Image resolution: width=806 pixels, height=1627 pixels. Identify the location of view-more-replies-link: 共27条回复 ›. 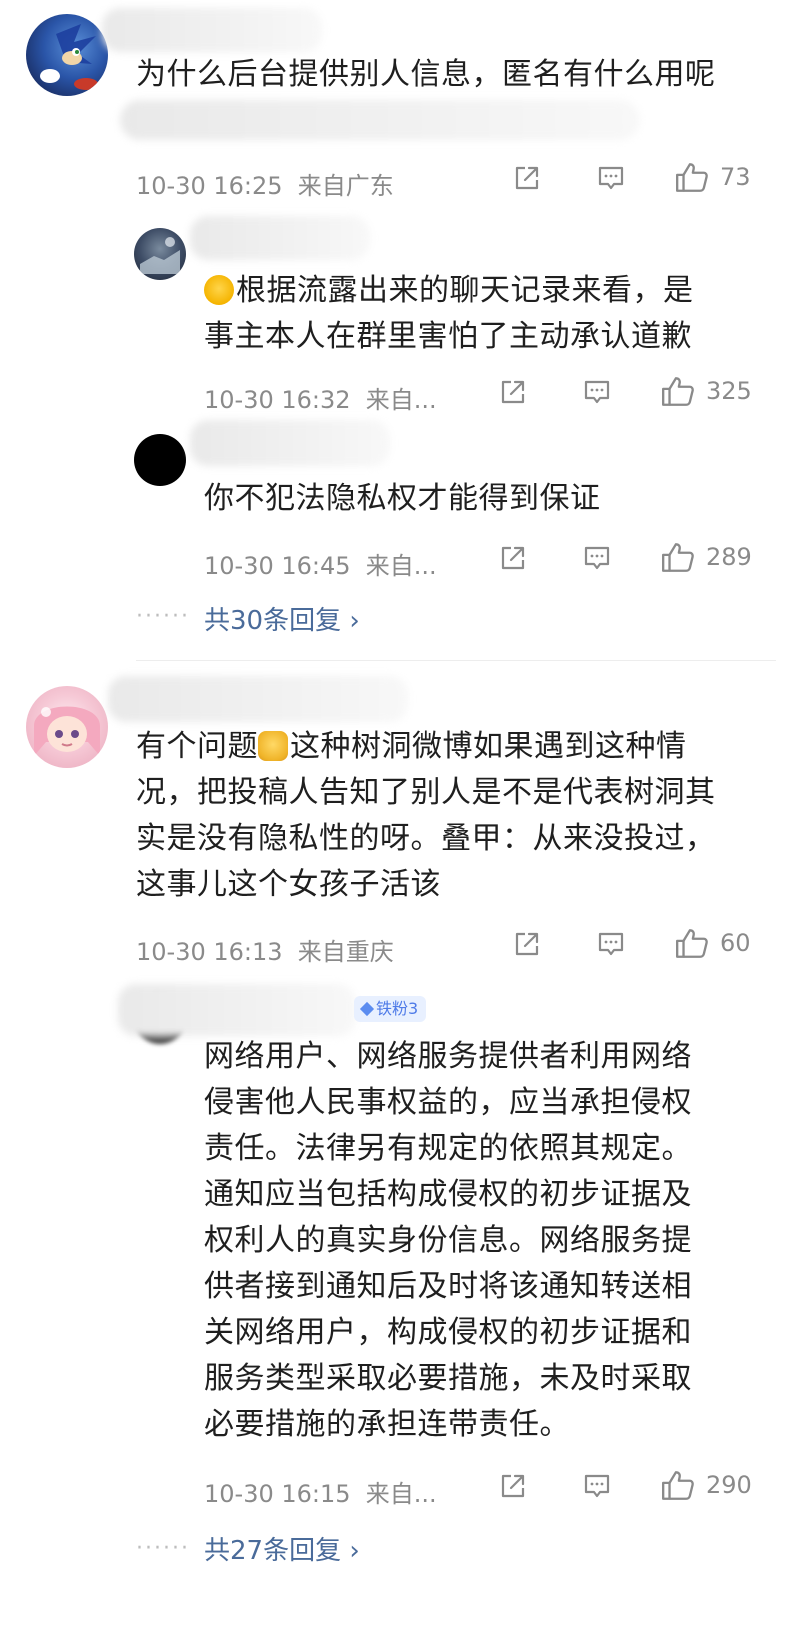
(282, 1548).